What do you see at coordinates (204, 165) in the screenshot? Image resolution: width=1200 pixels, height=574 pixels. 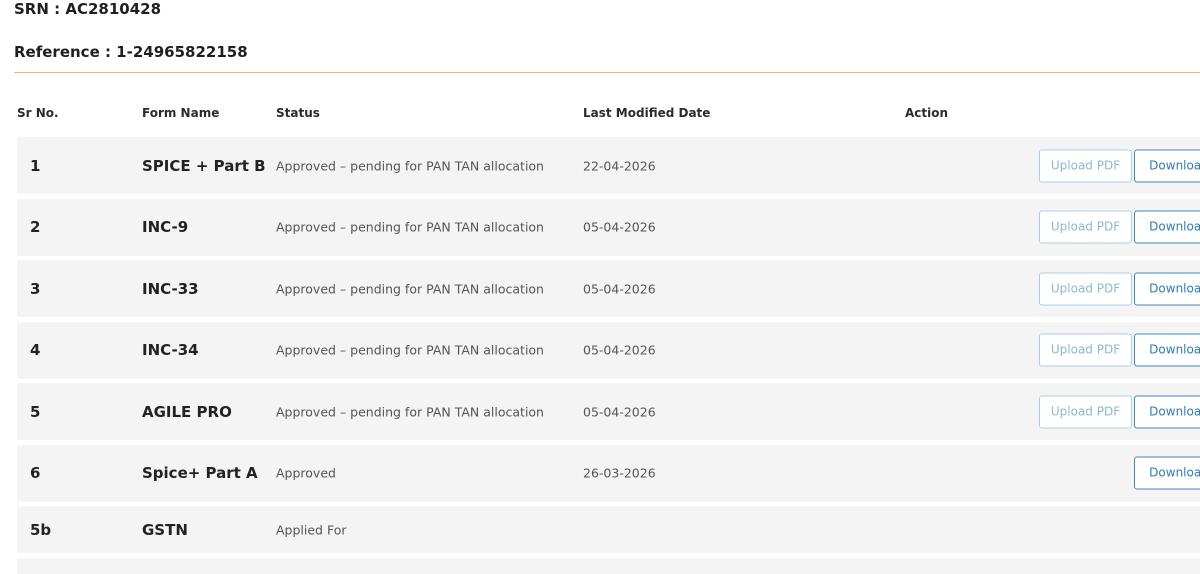 I see `row-form-name: SPICE + Part B` at bounding box center [204, 165].